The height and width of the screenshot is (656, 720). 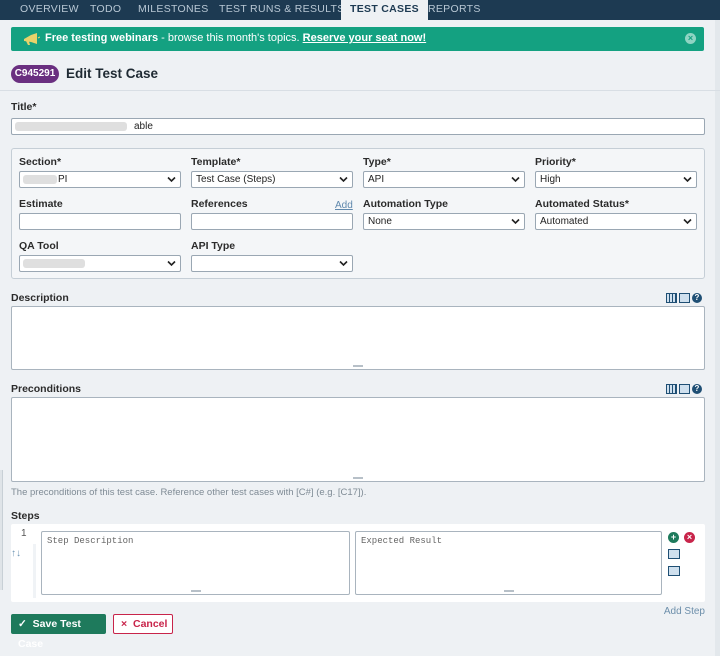 I want to click on cancel-button-label: Cancel, so click(x=150, y=624).